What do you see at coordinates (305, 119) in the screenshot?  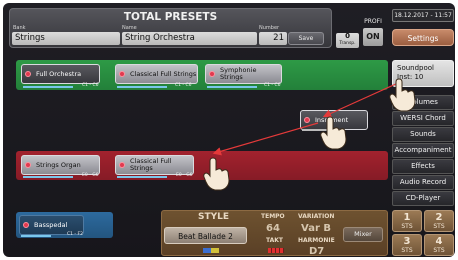 I see `drag-arrow-icon` at bounding box center [305, 119].